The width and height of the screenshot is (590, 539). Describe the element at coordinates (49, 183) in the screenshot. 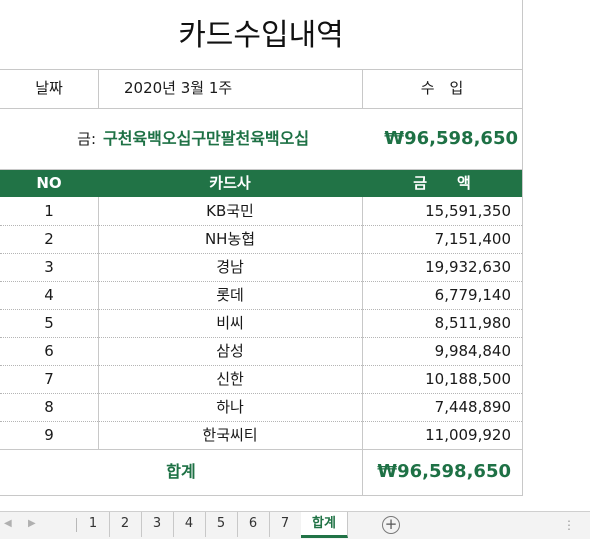

I see `col-no-header: NO` at that location.